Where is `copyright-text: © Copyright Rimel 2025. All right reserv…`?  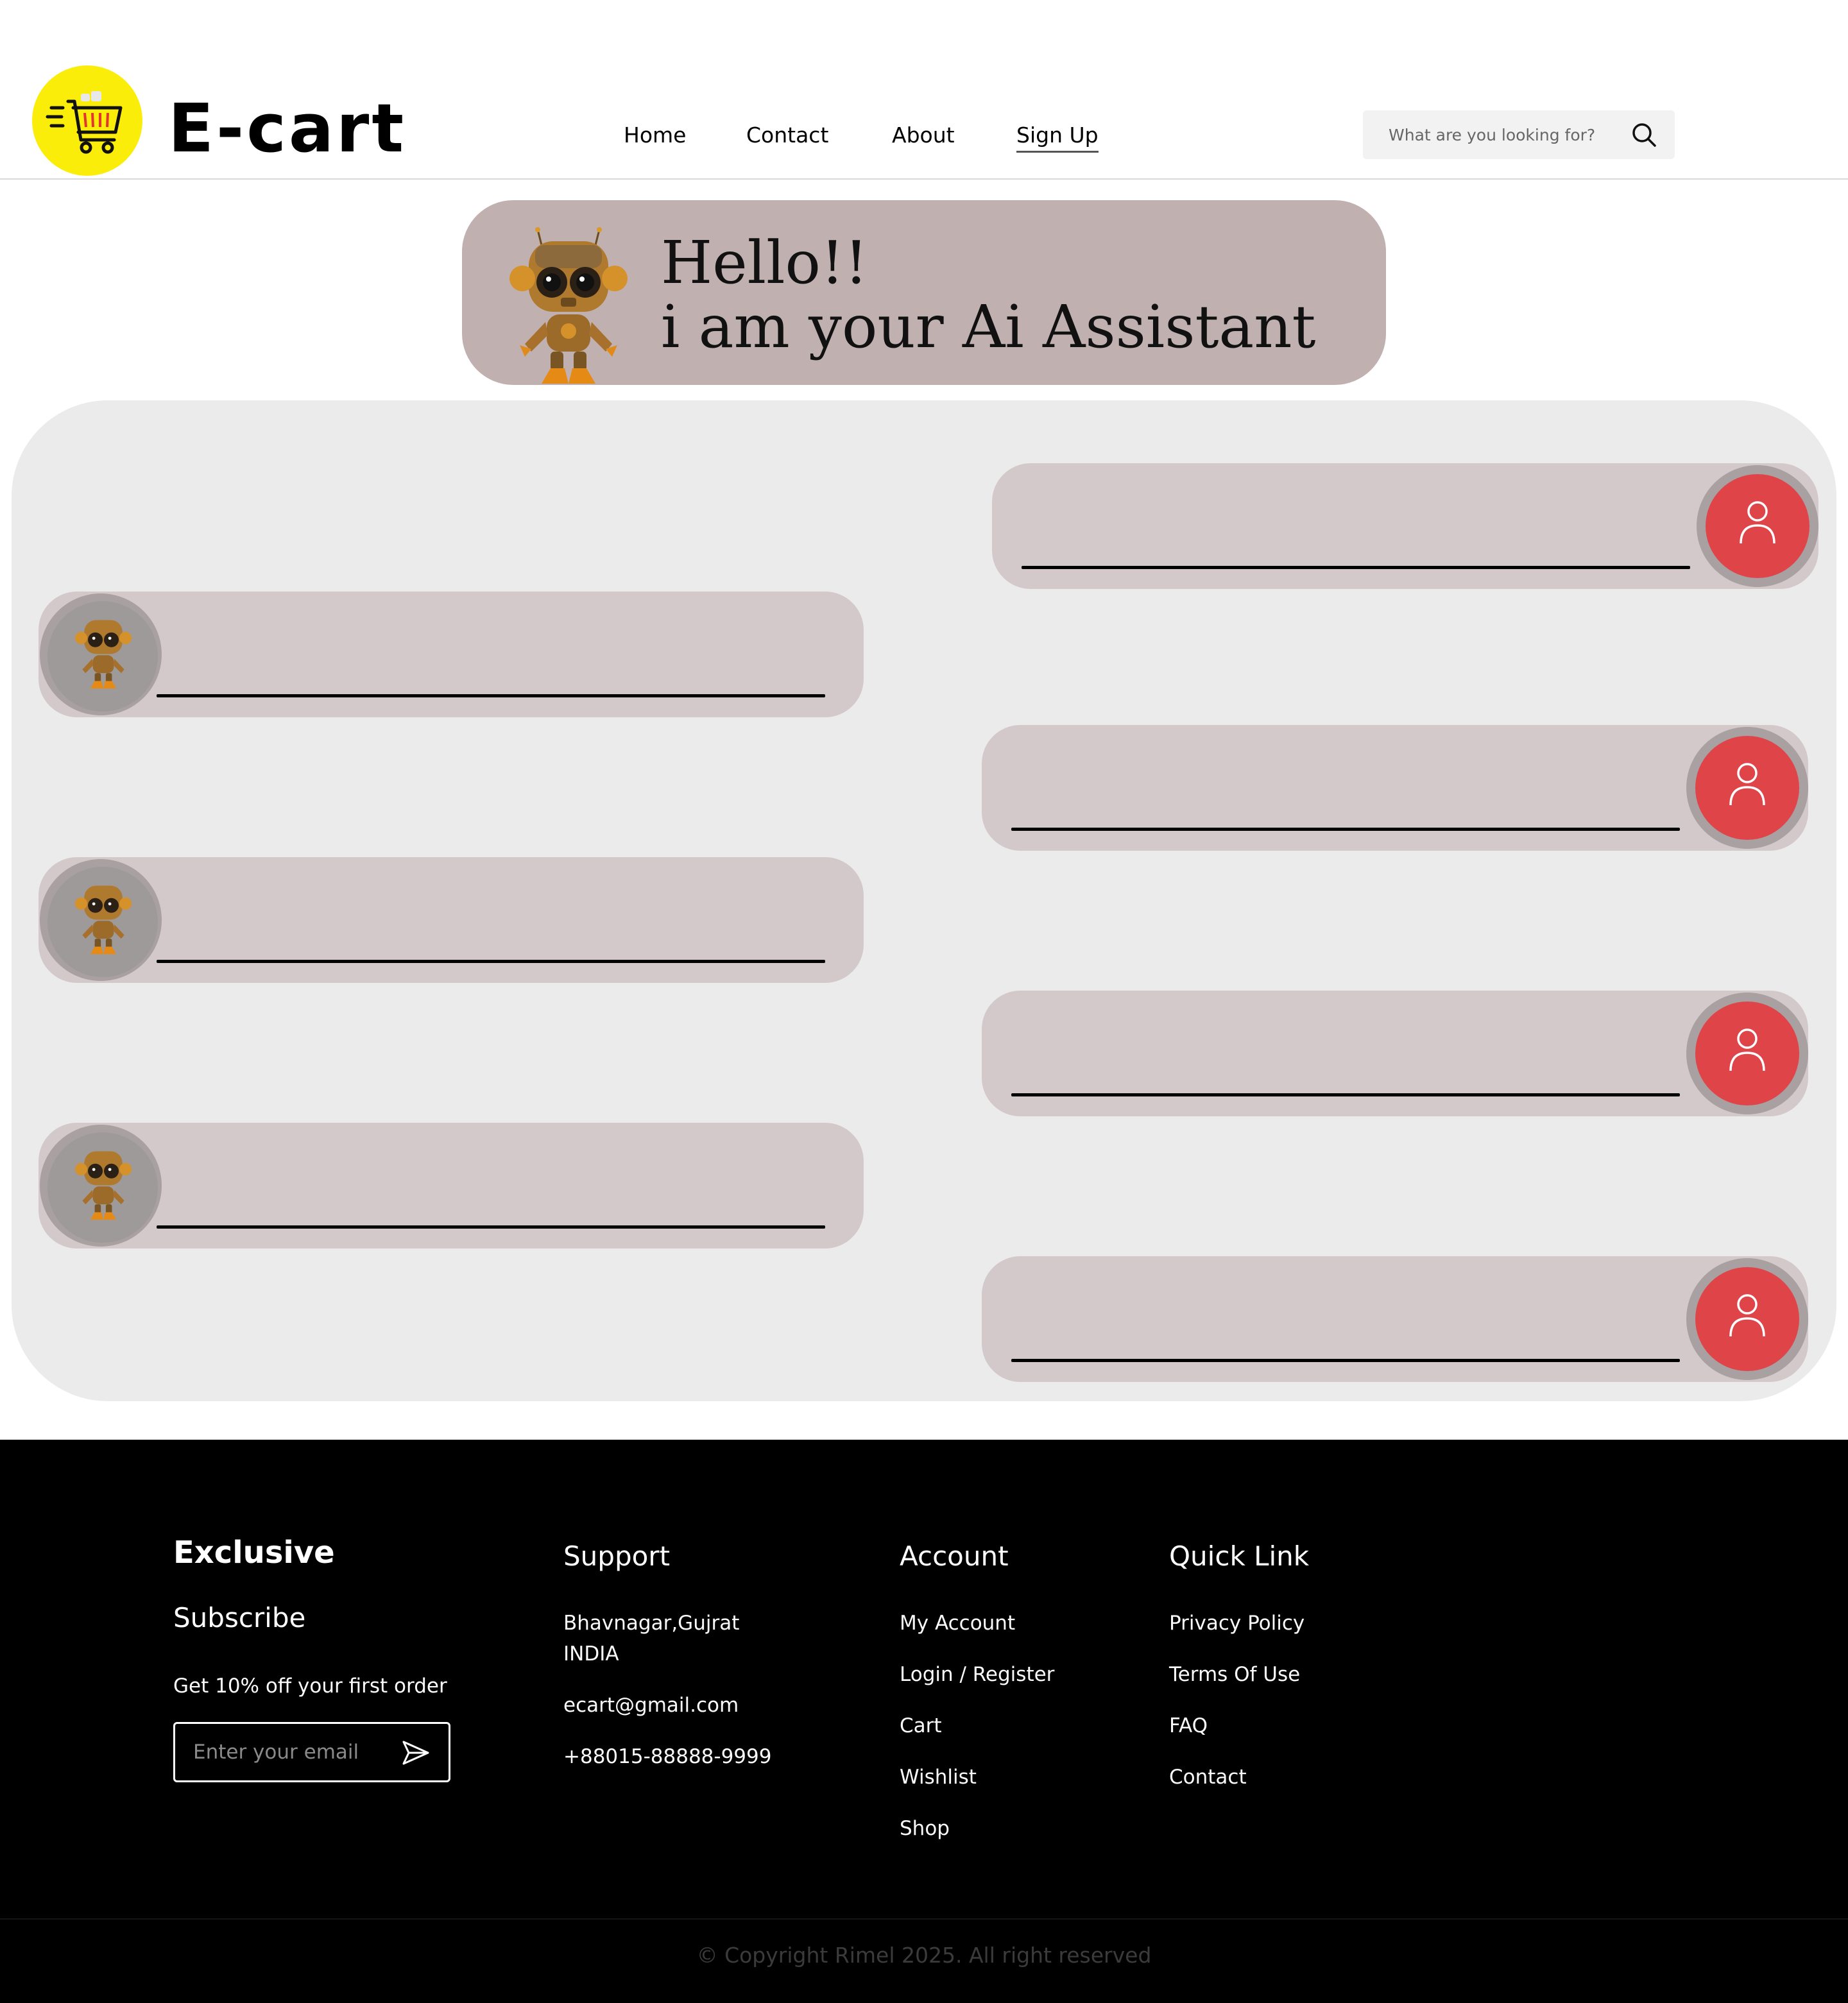 copyright-text: © Copyright Rimel 2025. All right reserv… is located at coordinates (924, 1955).